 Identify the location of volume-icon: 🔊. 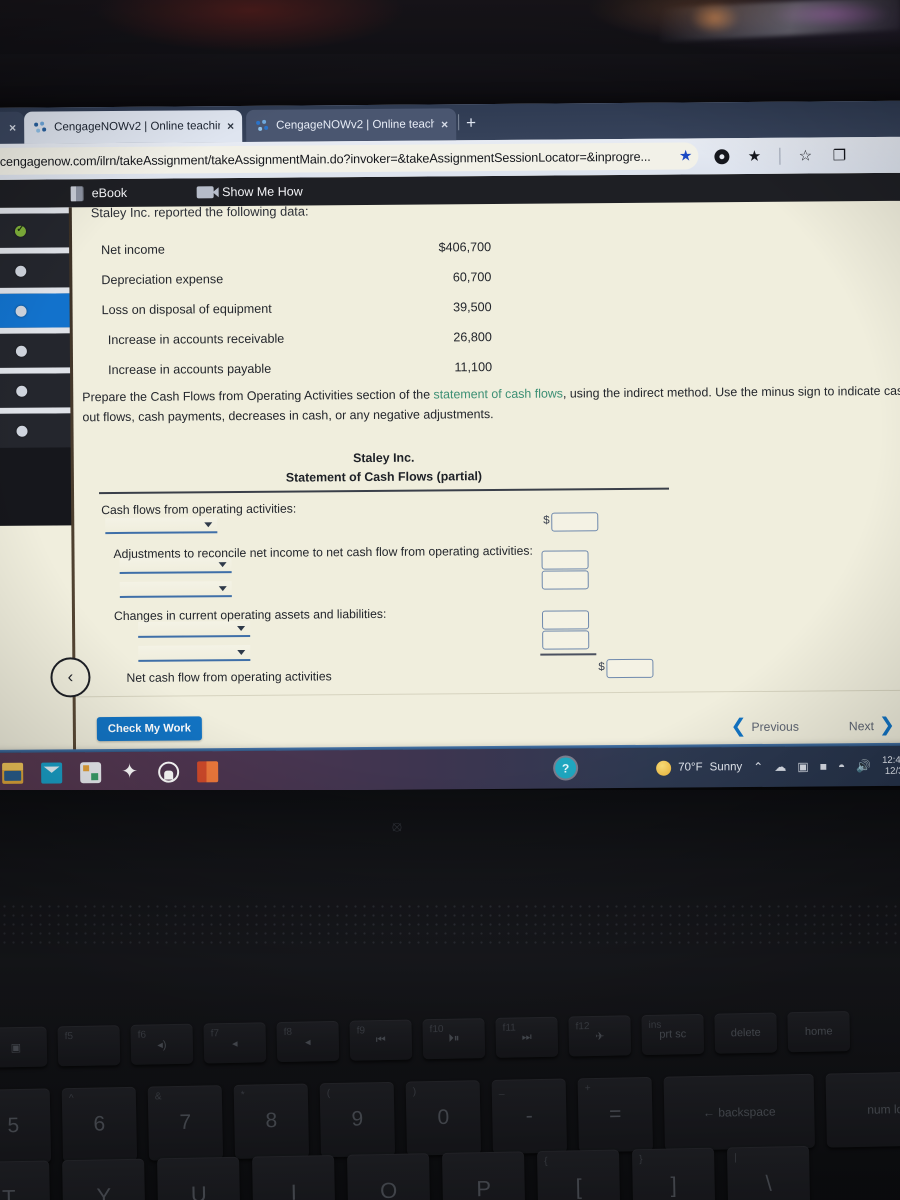
(863, 766).